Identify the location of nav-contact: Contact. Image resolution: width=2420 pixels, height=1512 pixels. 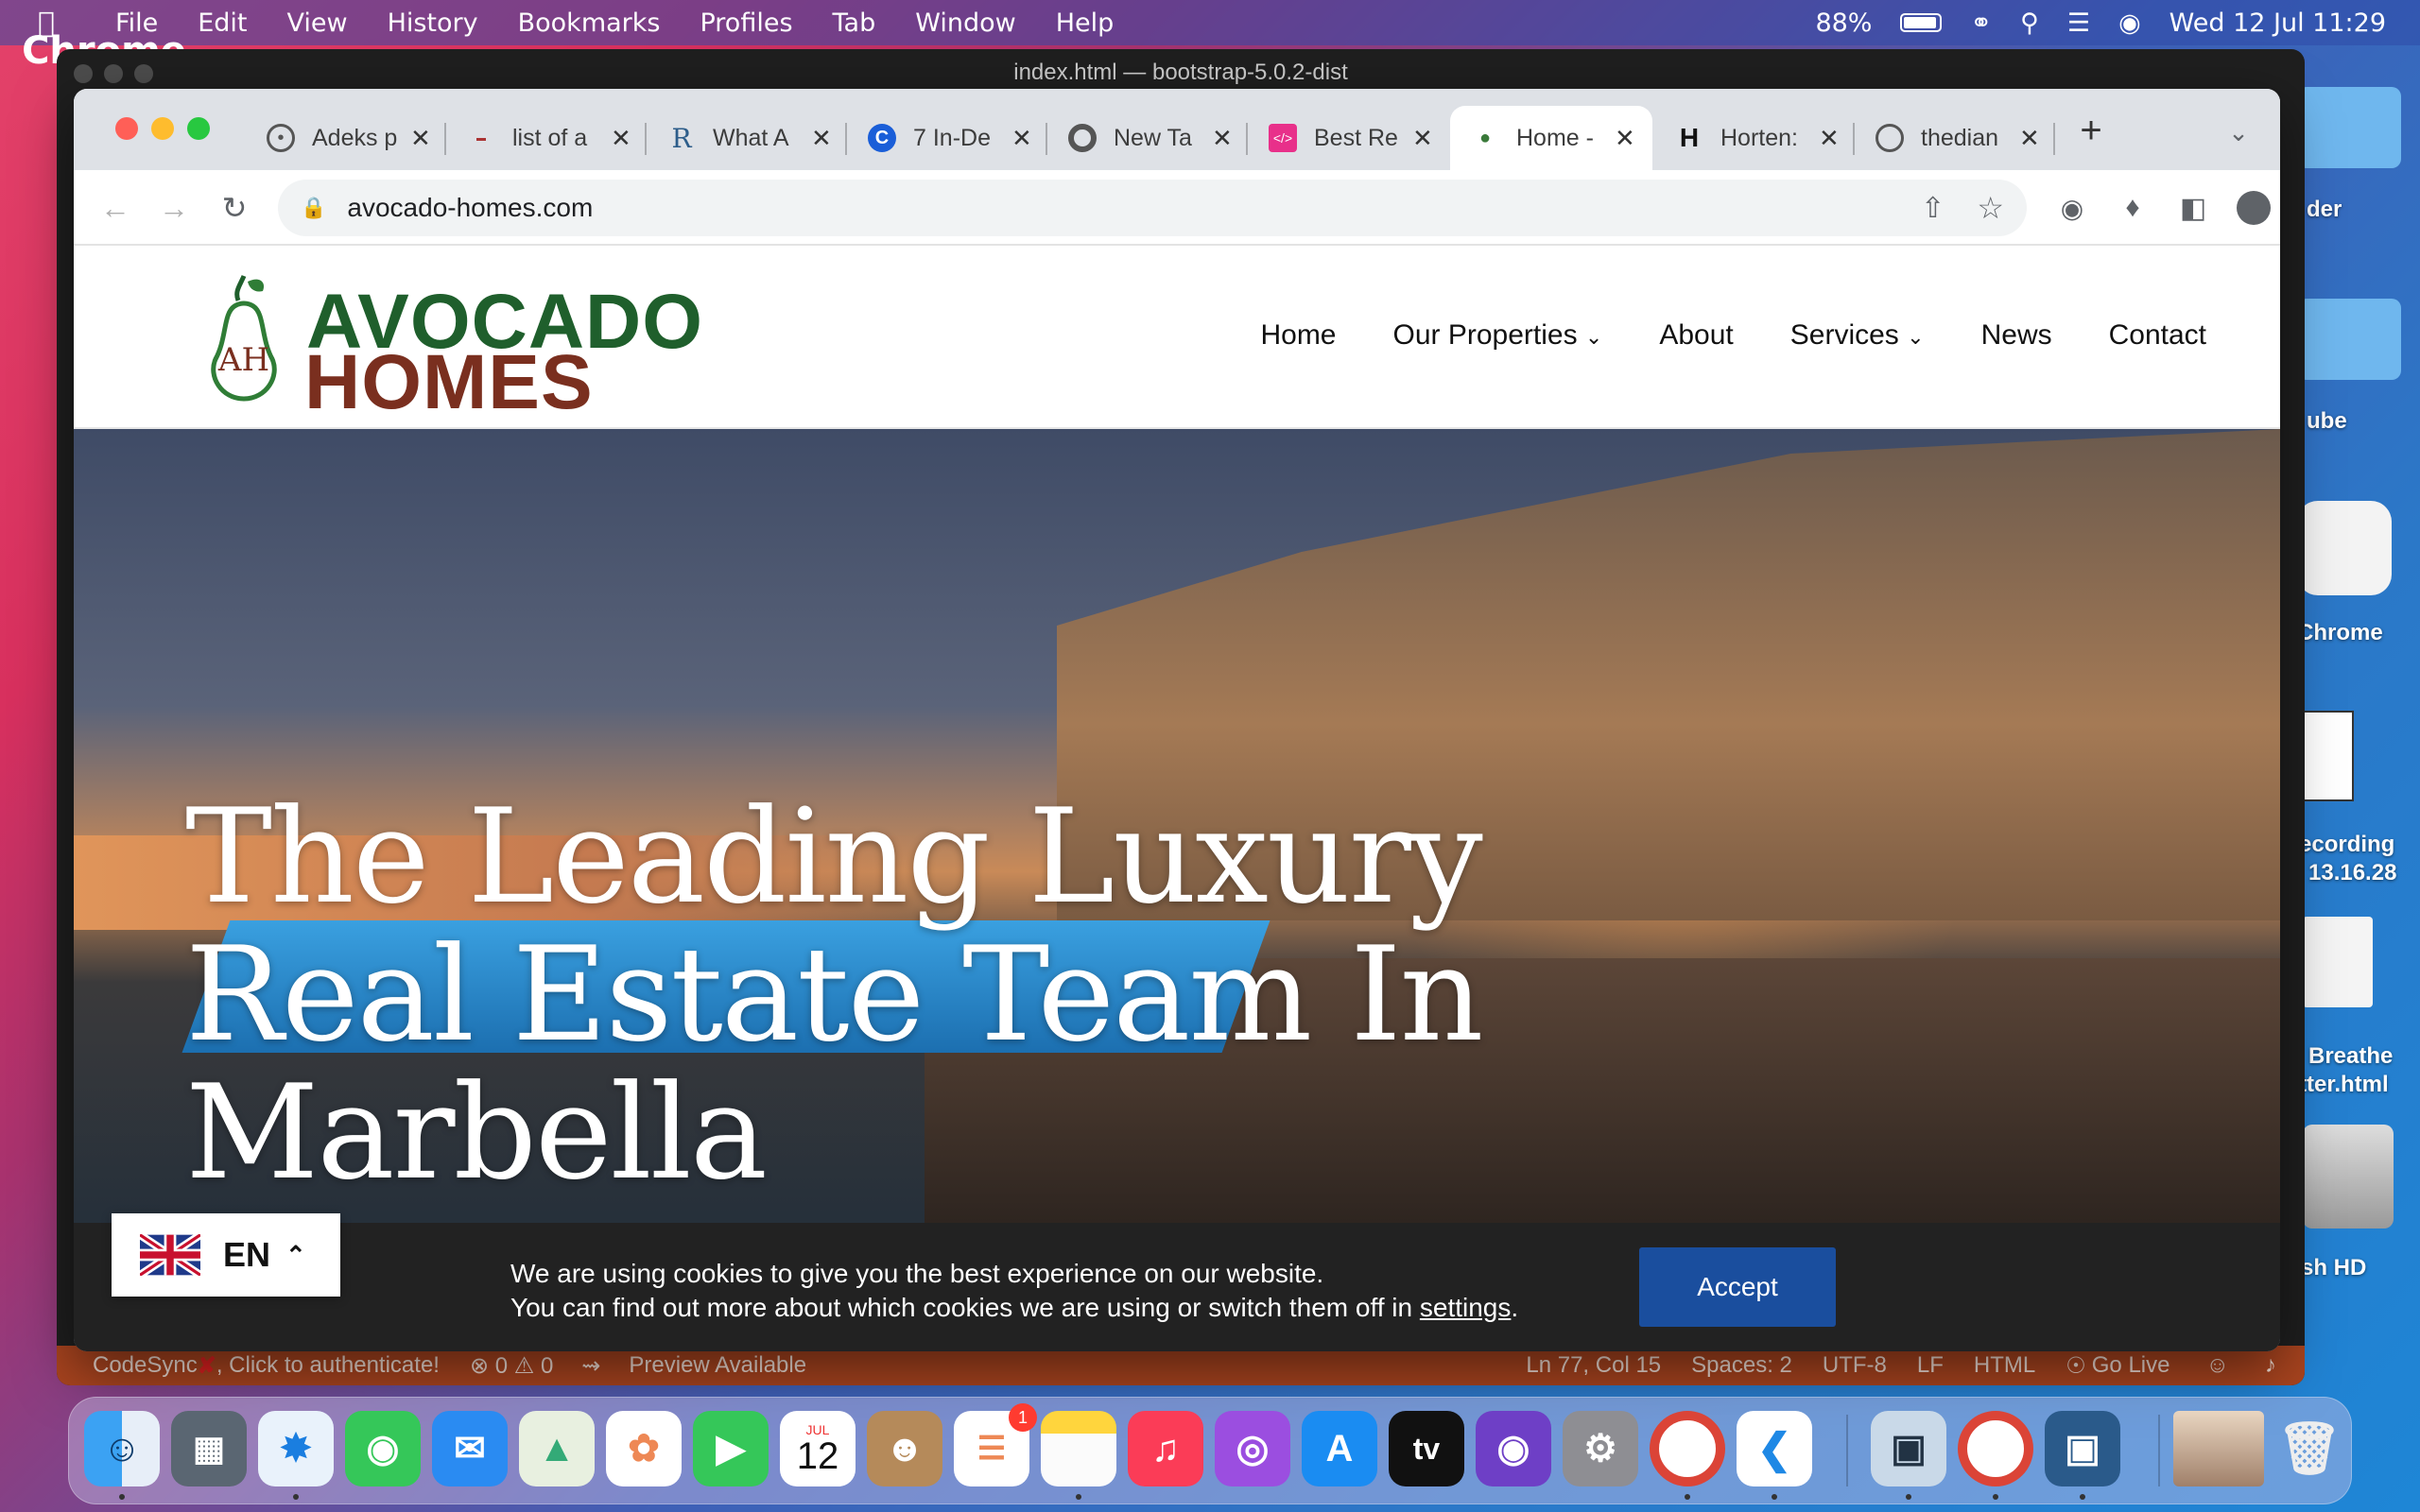
(2157, 335).